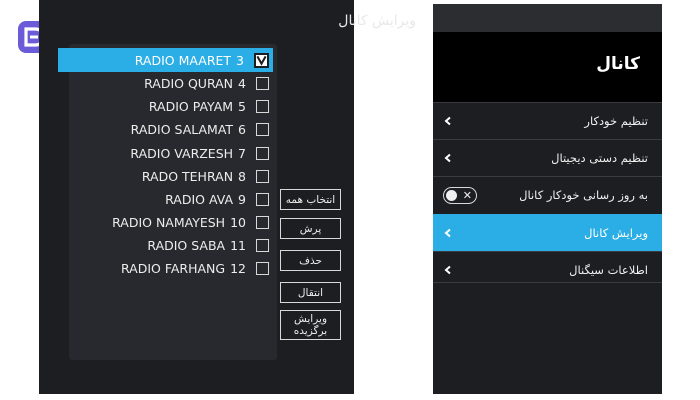 This screenshot has width=700, height=400. Describe the element at coordinates (547, 67) in the screenshot. I see `menu-header: کانال` at that location.